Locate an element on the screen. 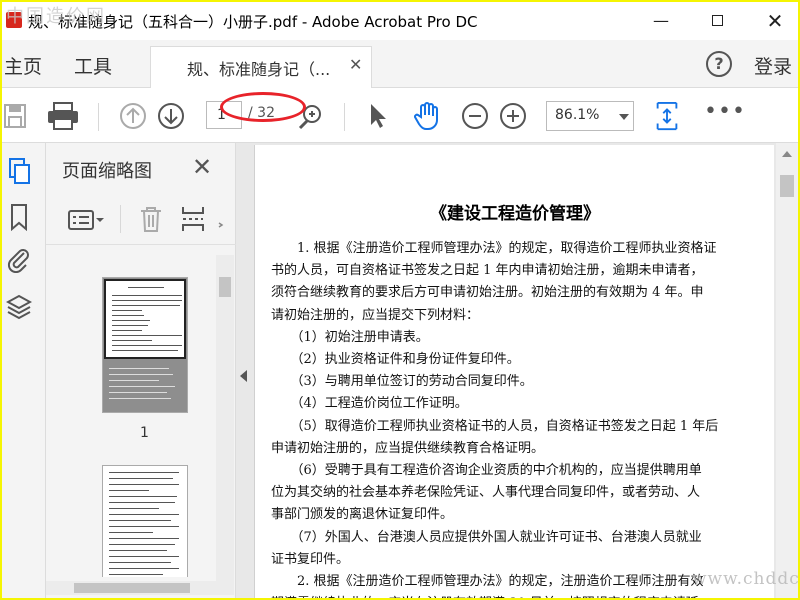  save-icon is located at coordinates (15, 116).